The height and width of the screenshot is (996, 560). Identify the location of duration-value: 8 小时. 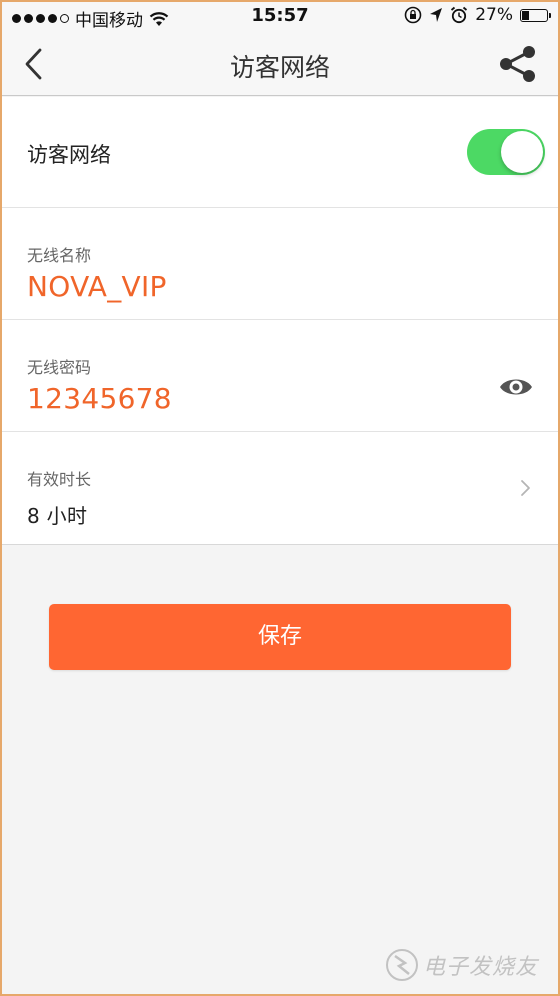
(57, 516).